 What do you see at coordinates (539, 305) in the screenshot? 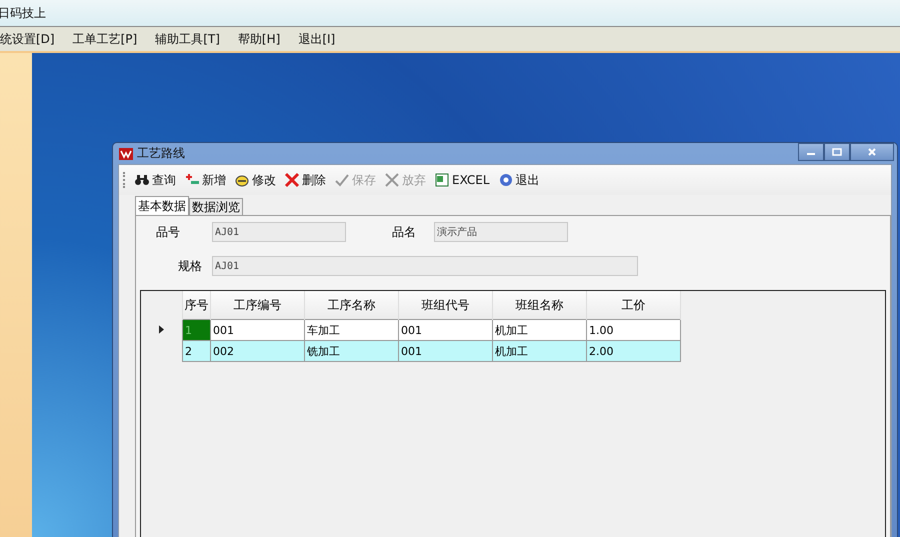
I see `column-header: 班组名称` at bounding box center [539, 305].